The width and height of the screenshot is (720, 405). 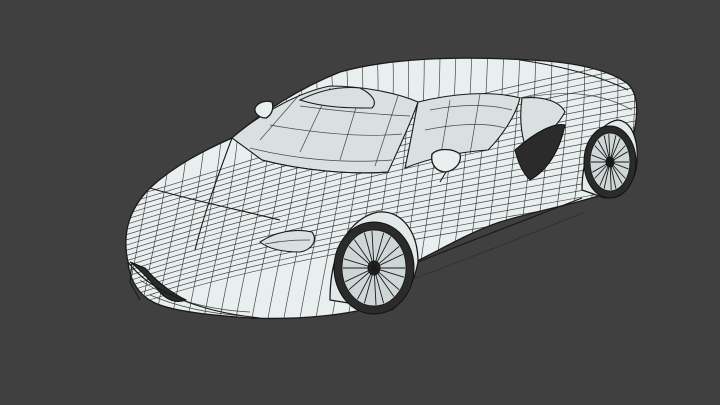 I want to click on front-wheel, so click(x=374, y=268).